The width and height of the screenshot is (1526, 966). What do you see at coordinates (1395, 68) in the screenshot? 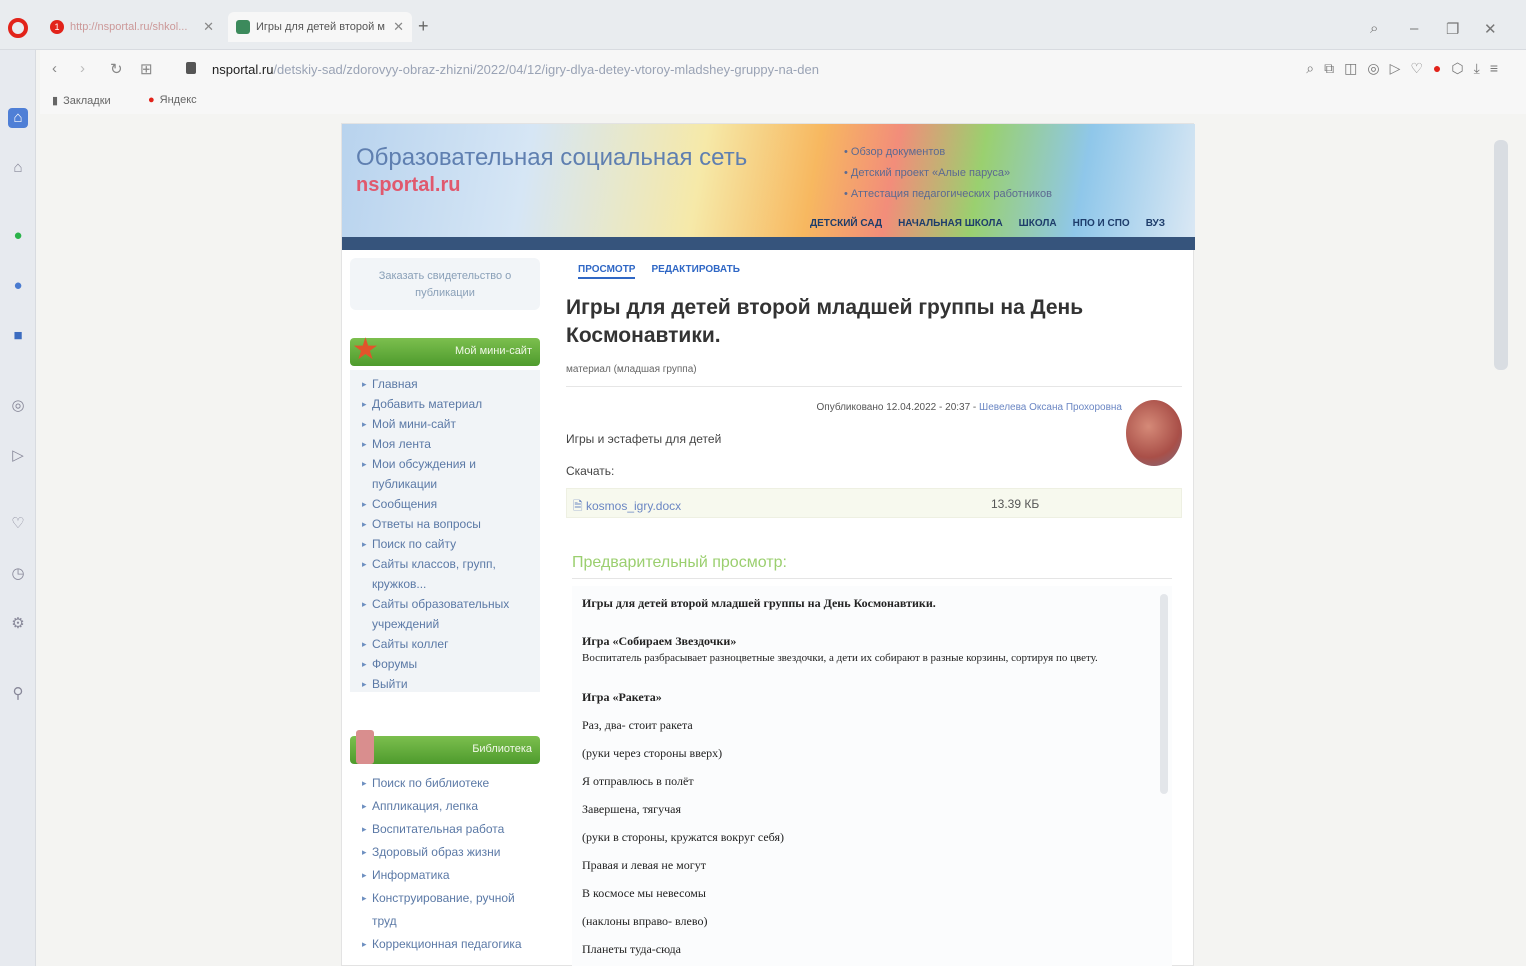
I see `play-icon: ▷` at bounding box center [1395, 68].